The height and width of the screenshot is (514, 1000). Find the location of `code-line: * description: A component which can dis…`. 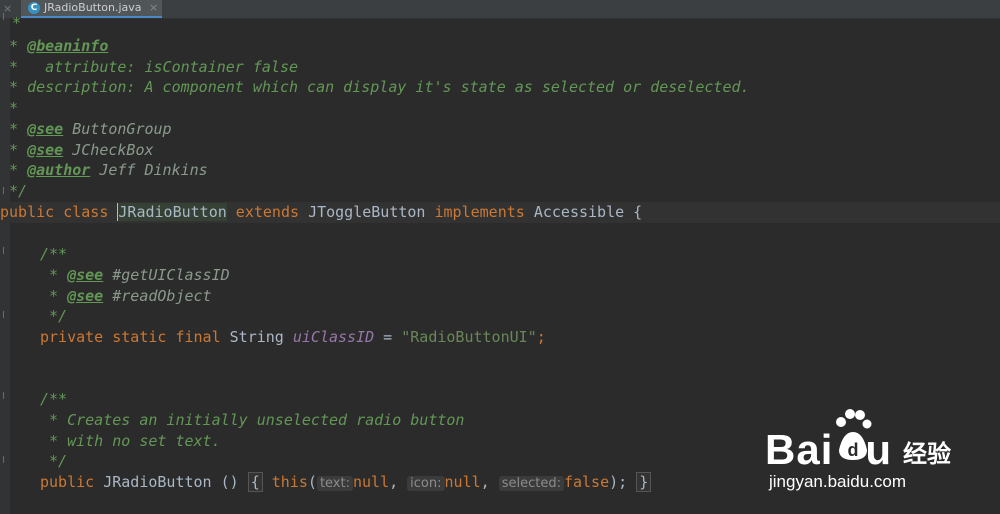

code-line: * description: A component which can dis… is located at coordinates (375, 87).